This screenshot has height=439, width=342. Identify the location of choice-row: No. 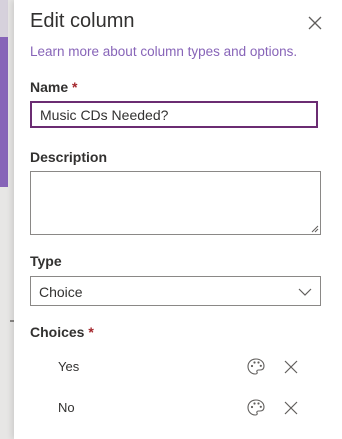
(180, 408).